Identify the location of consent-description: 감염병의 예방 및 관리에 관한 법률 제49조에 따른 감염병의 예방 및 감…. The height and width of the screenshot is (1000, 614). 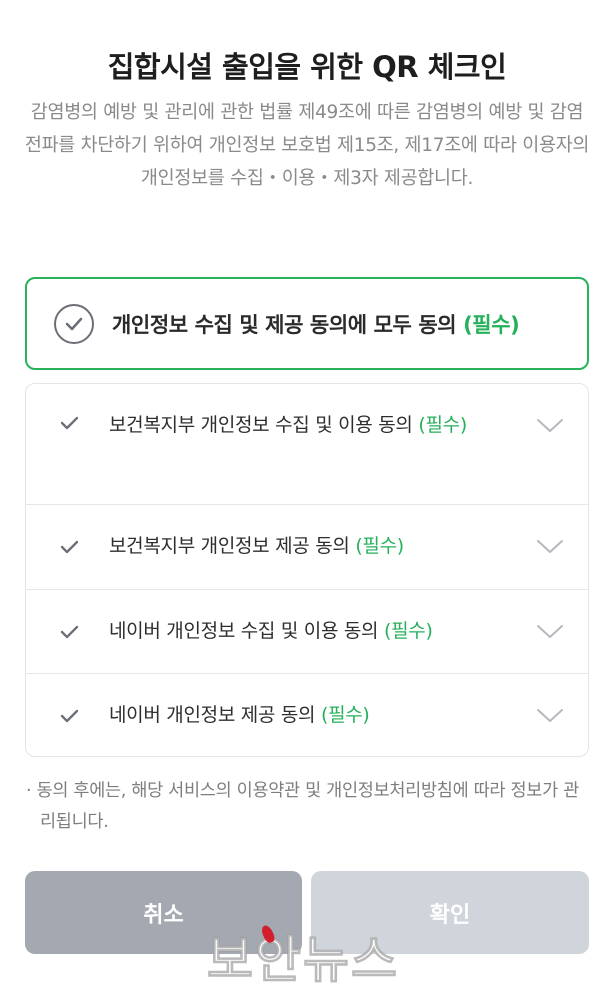
(307, 145).